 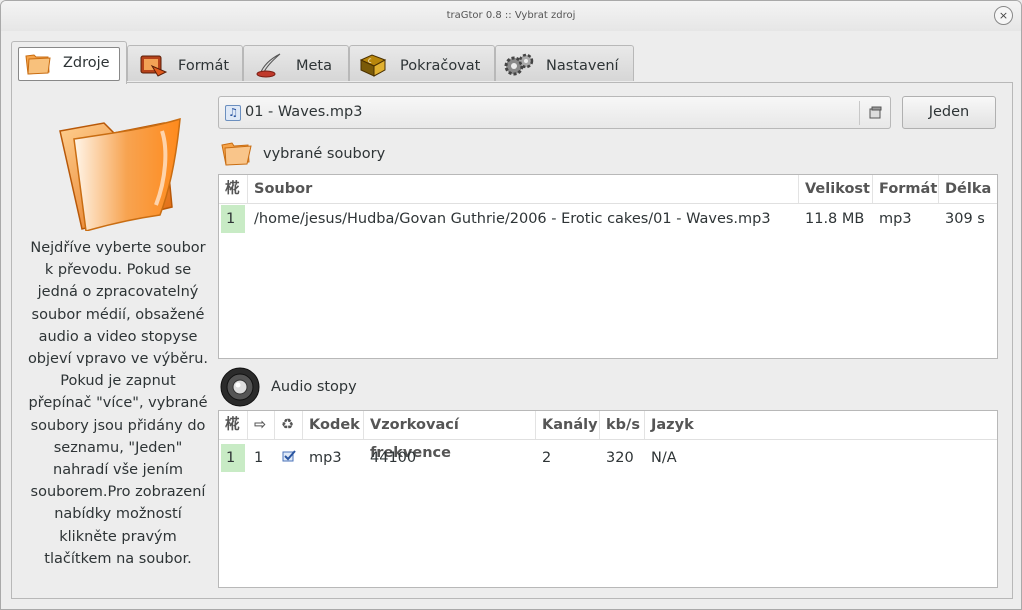 What do you see at coordinates (835, 219) in the screenshot?
I see `file-size-cell: 11.8 MB` at bounding box center [835, 219].